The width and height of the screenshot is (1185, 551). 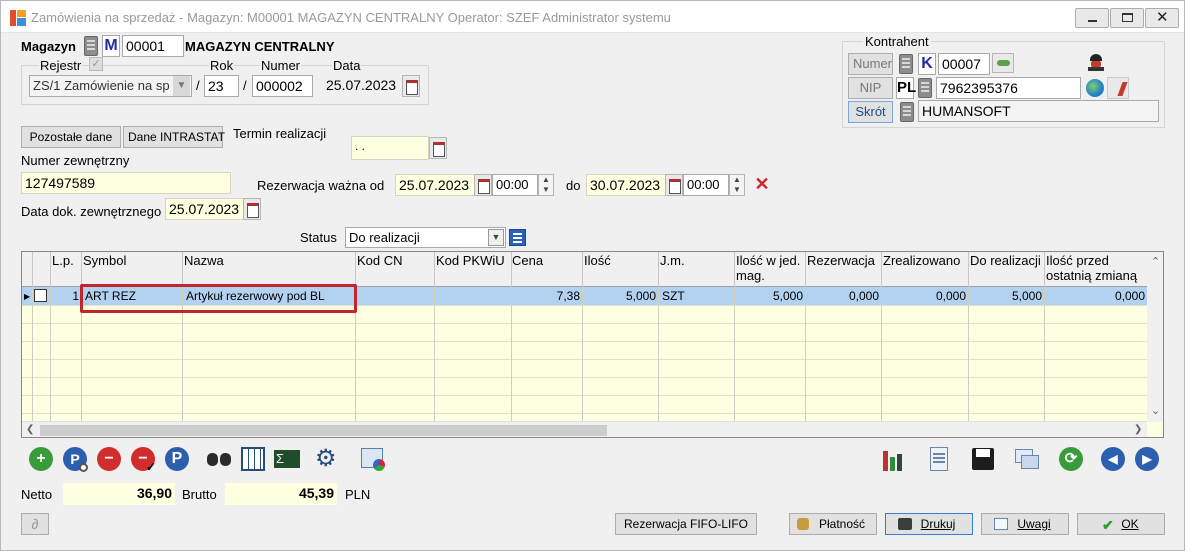 What do you see at coordinates (177, 459) in the screenshot?
I see `p-icon: P` at bounding box center [177, 459].